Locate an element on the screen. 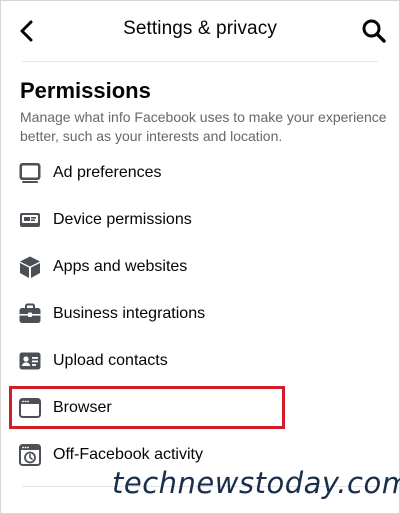 This screenshot has height=514, width=400. list-item-label: Browser is located at coordinates (82, 407).